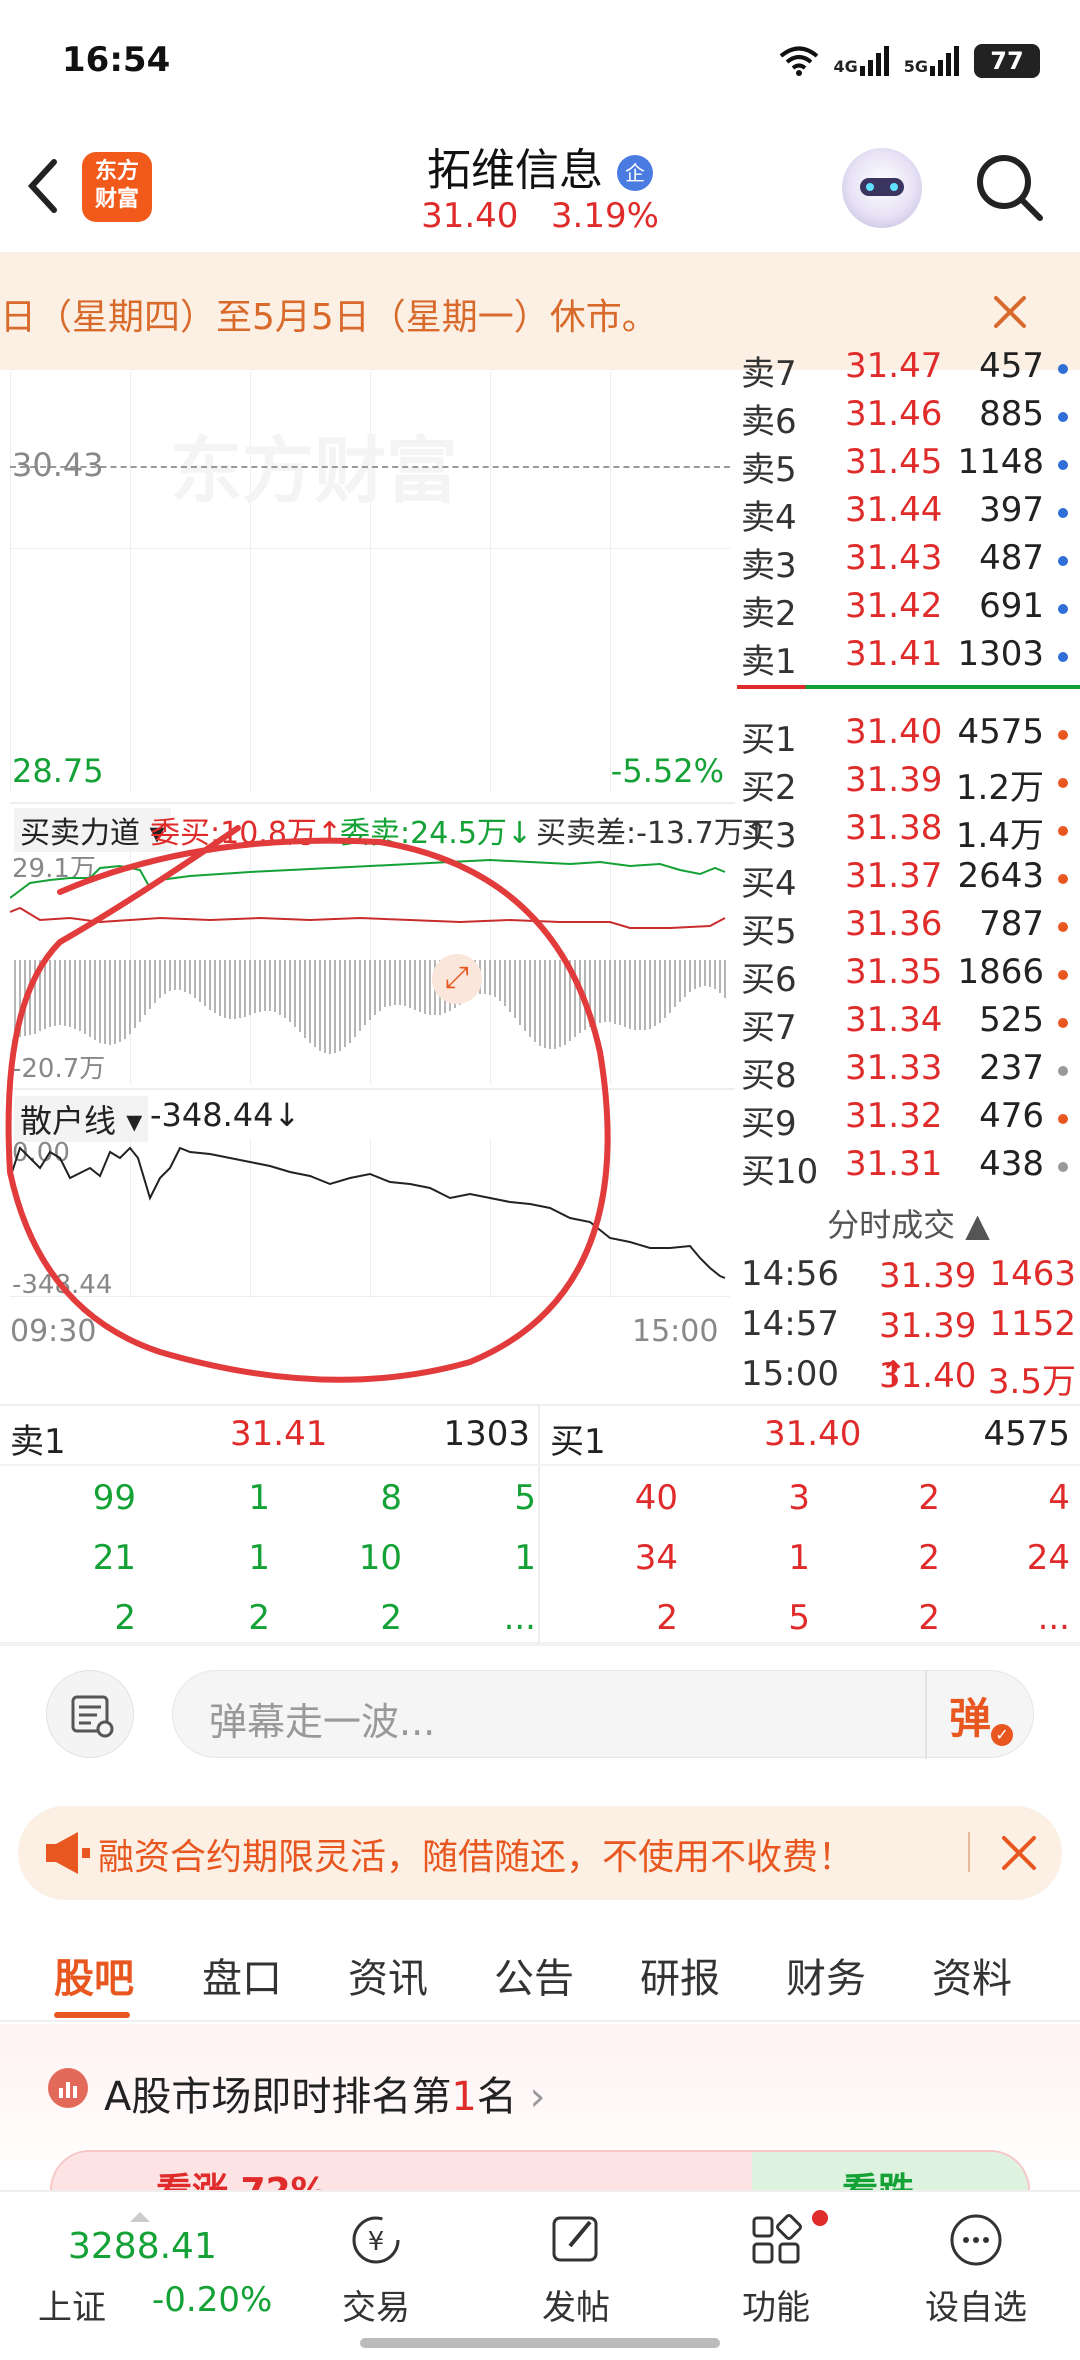 Image resolution: width=1080 pixels, height=2360 pixels. Describe the element at coordinates (1000, 876) in the screenshot. I see `bid-volume: 2643` at that location.